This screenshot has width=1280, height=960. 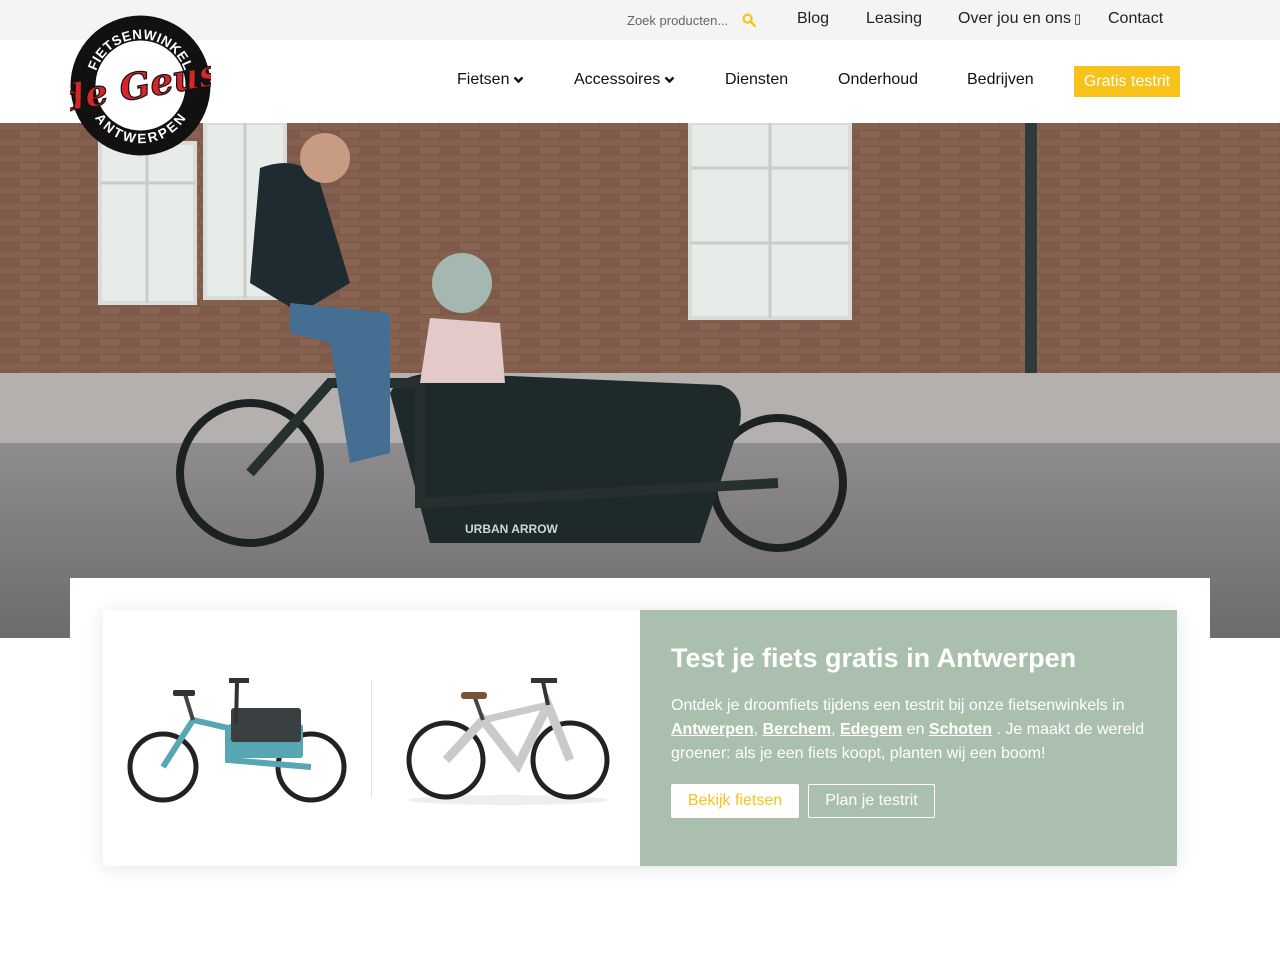 I want to click on bike-divider, so click(x=371, y=739).